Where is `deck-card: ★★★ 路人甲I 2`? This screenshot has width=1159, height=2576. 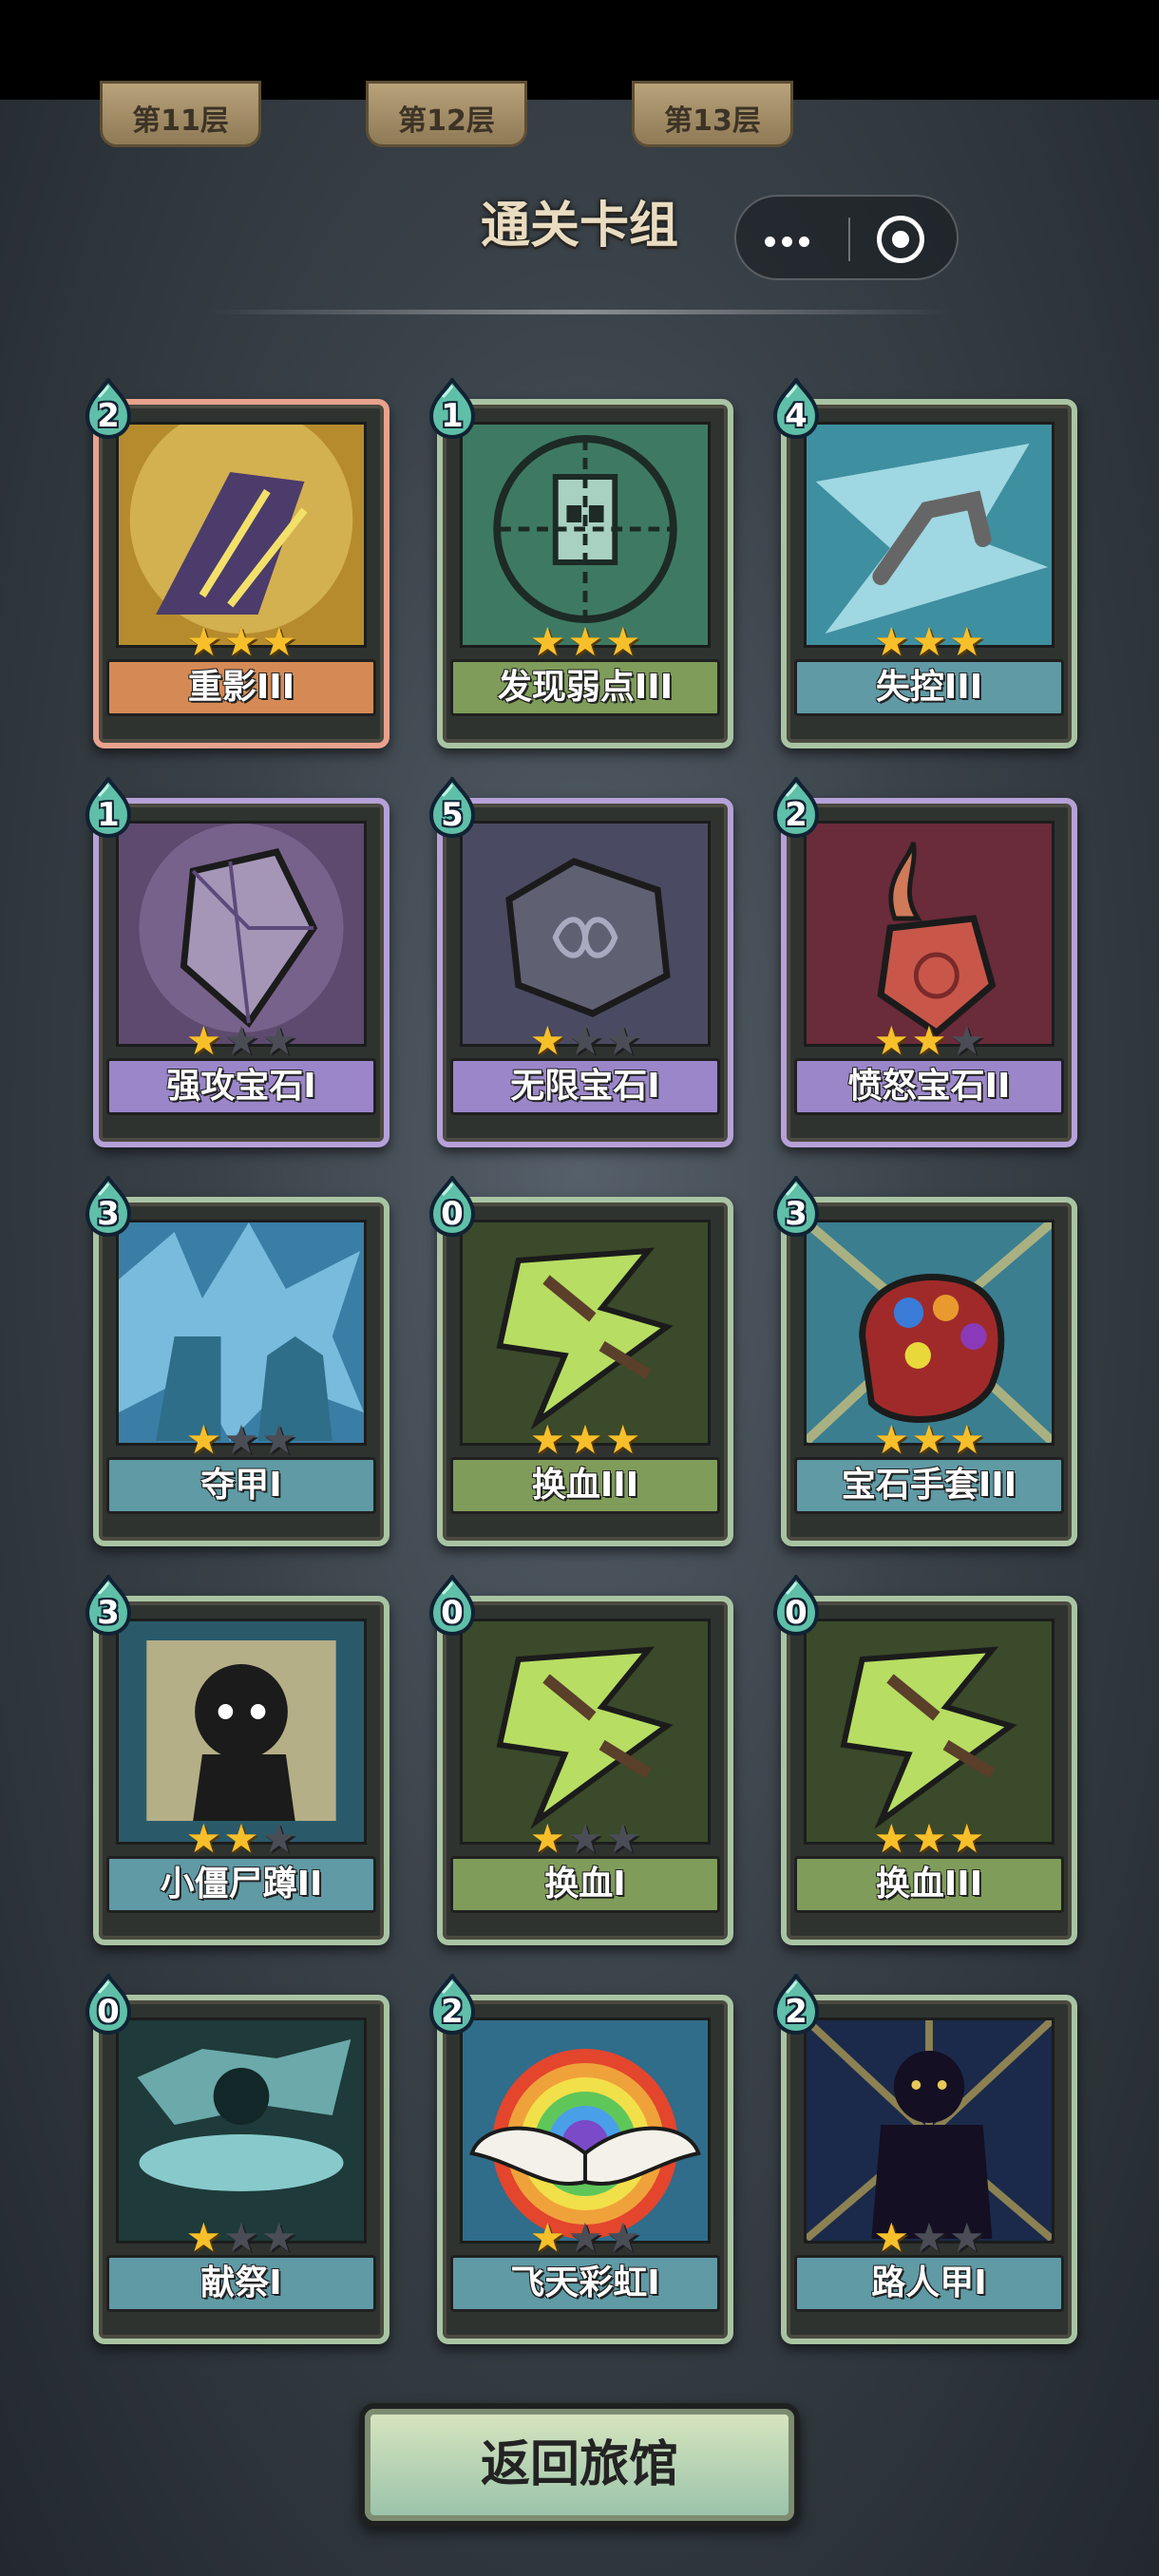 deck-card: ★★★ 路人甲I 2 is located at coordinates (924, 2159).